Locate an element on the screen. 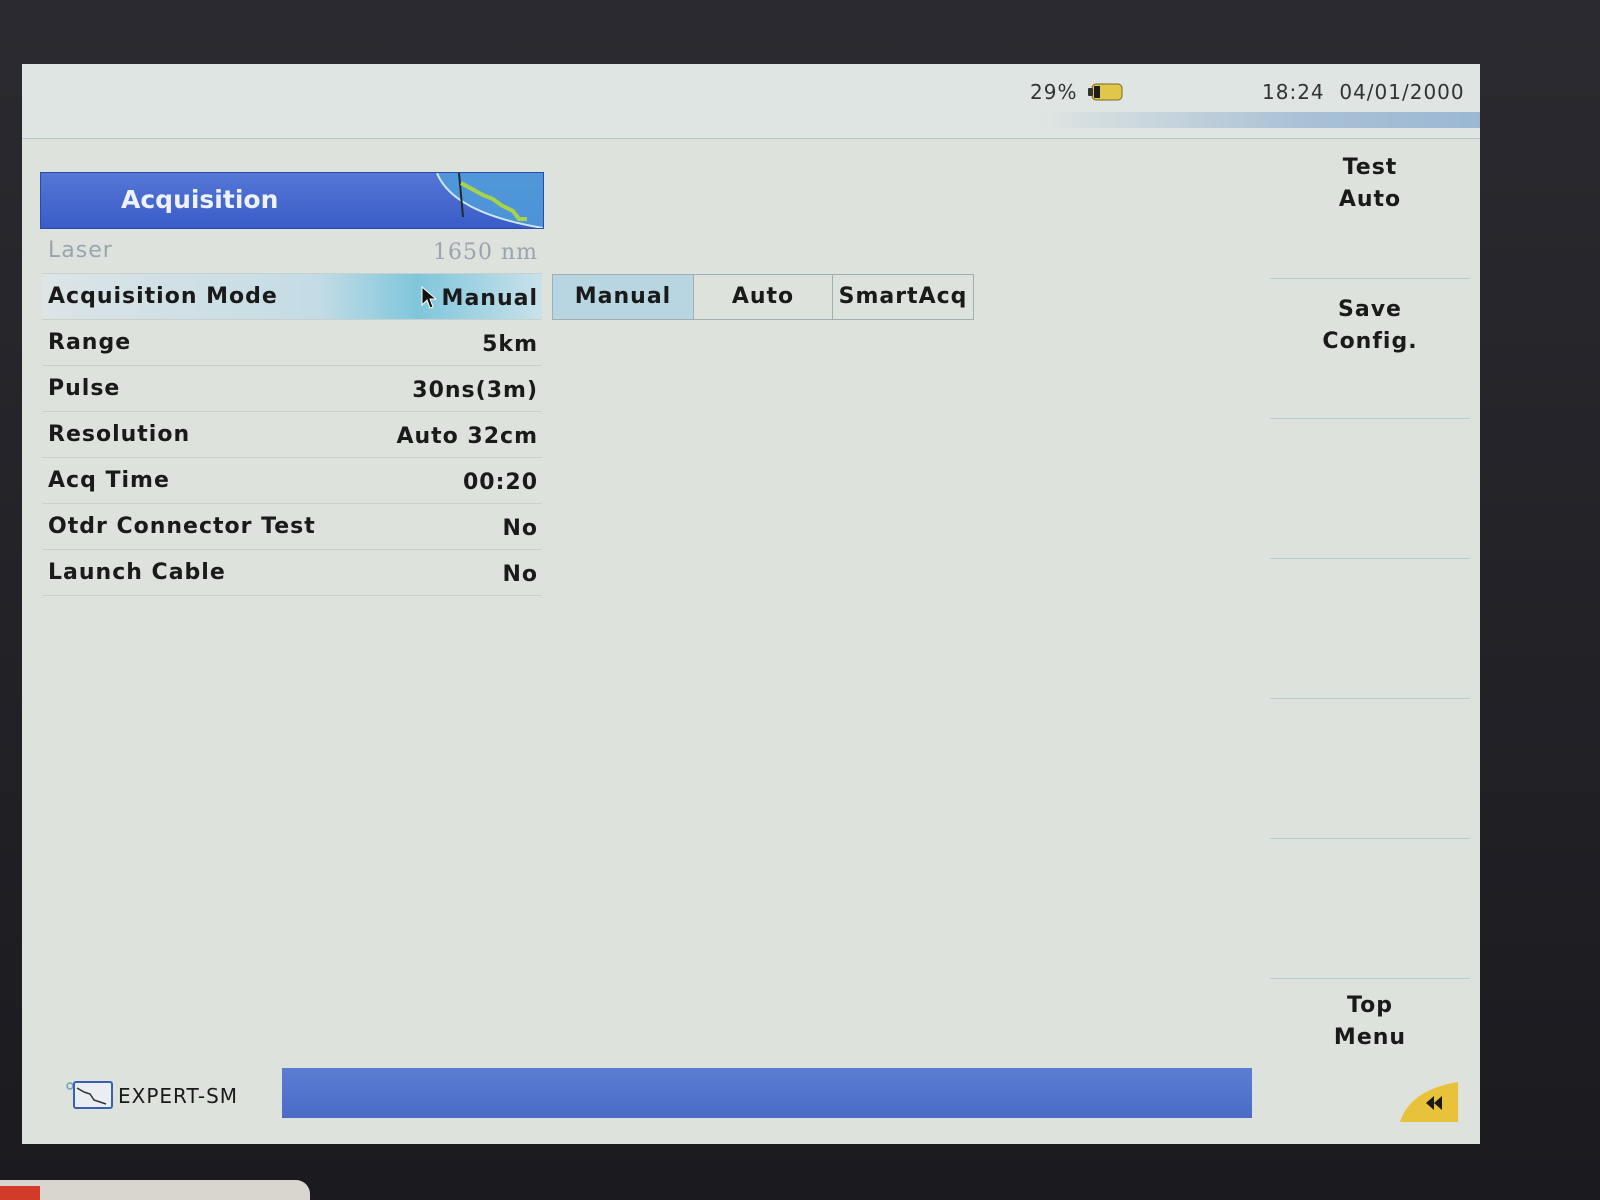  row-laser: Laser 1650 nm is located at coordinates (292, 251).